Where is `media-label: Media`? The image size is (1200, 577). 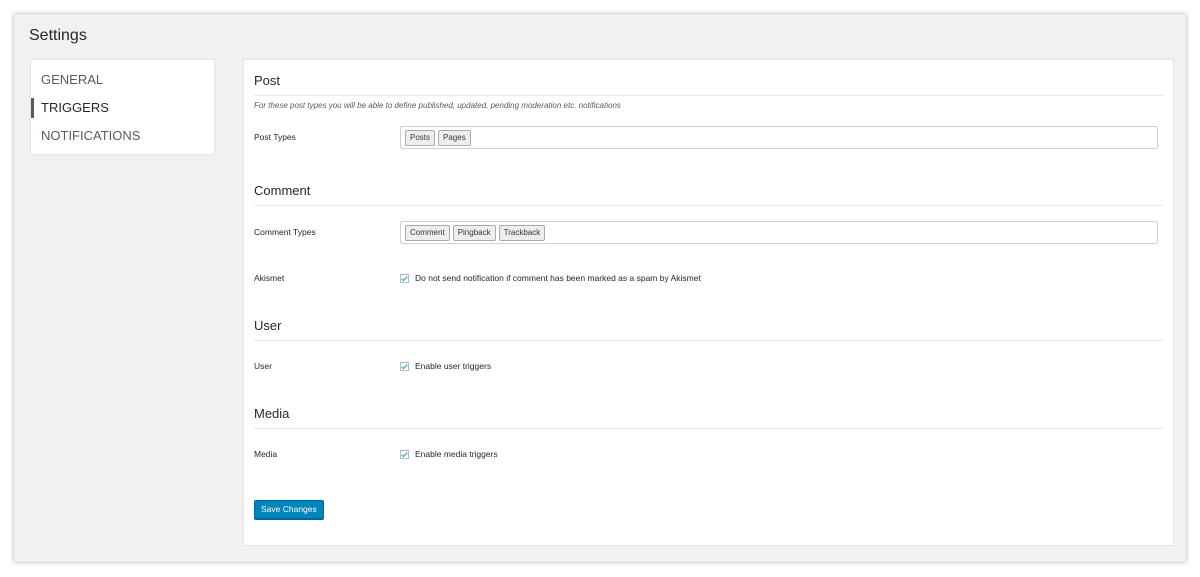 media-label: Media is located at coordinates (266, 454).